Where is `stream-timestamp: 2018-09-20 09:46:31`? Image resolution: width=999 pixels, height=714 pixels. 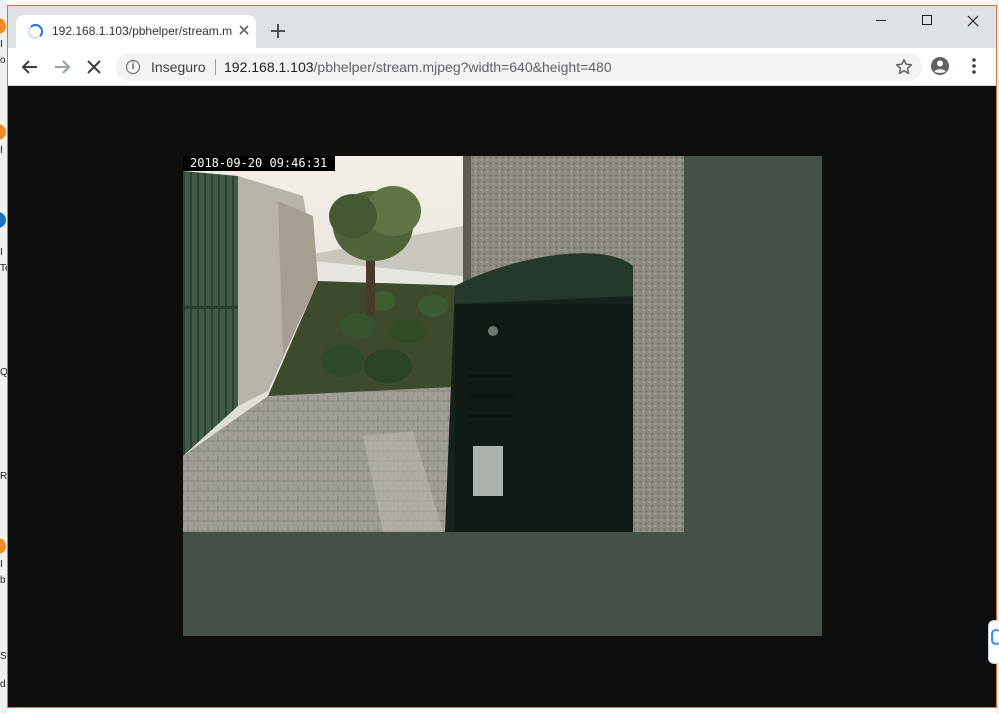 stream-timestamp: 2018-09-20 09:46:31 is located at coordinates (259, 163).